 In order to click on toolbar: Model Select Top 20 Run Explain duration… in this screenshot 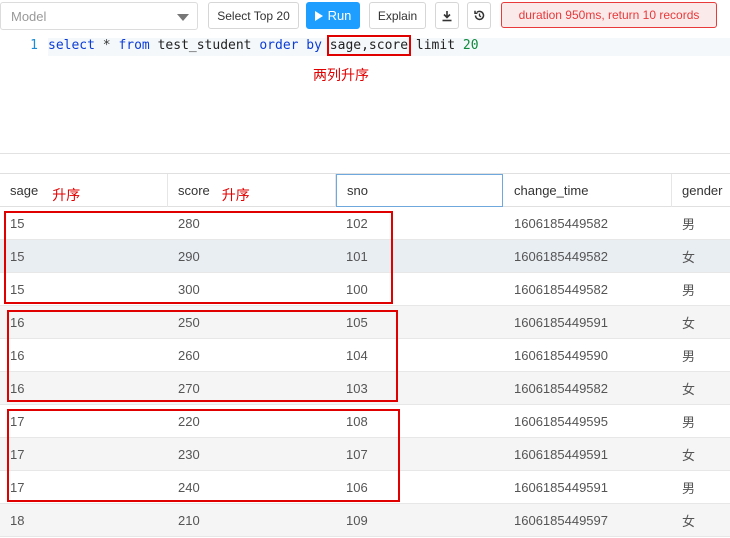, I will do `click(365, 16)`.